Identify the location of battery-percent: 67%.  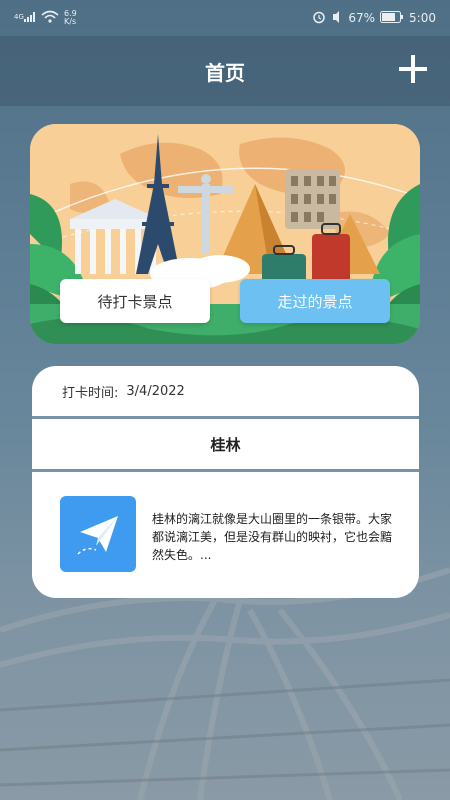
(362, 18).